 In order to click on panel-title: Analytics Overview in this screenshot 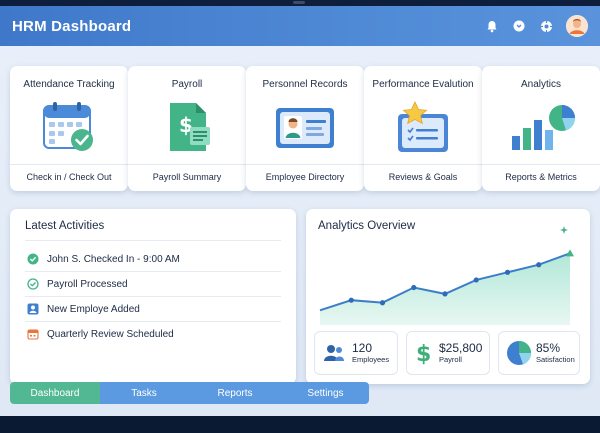, I will do `click(367, 226)`.